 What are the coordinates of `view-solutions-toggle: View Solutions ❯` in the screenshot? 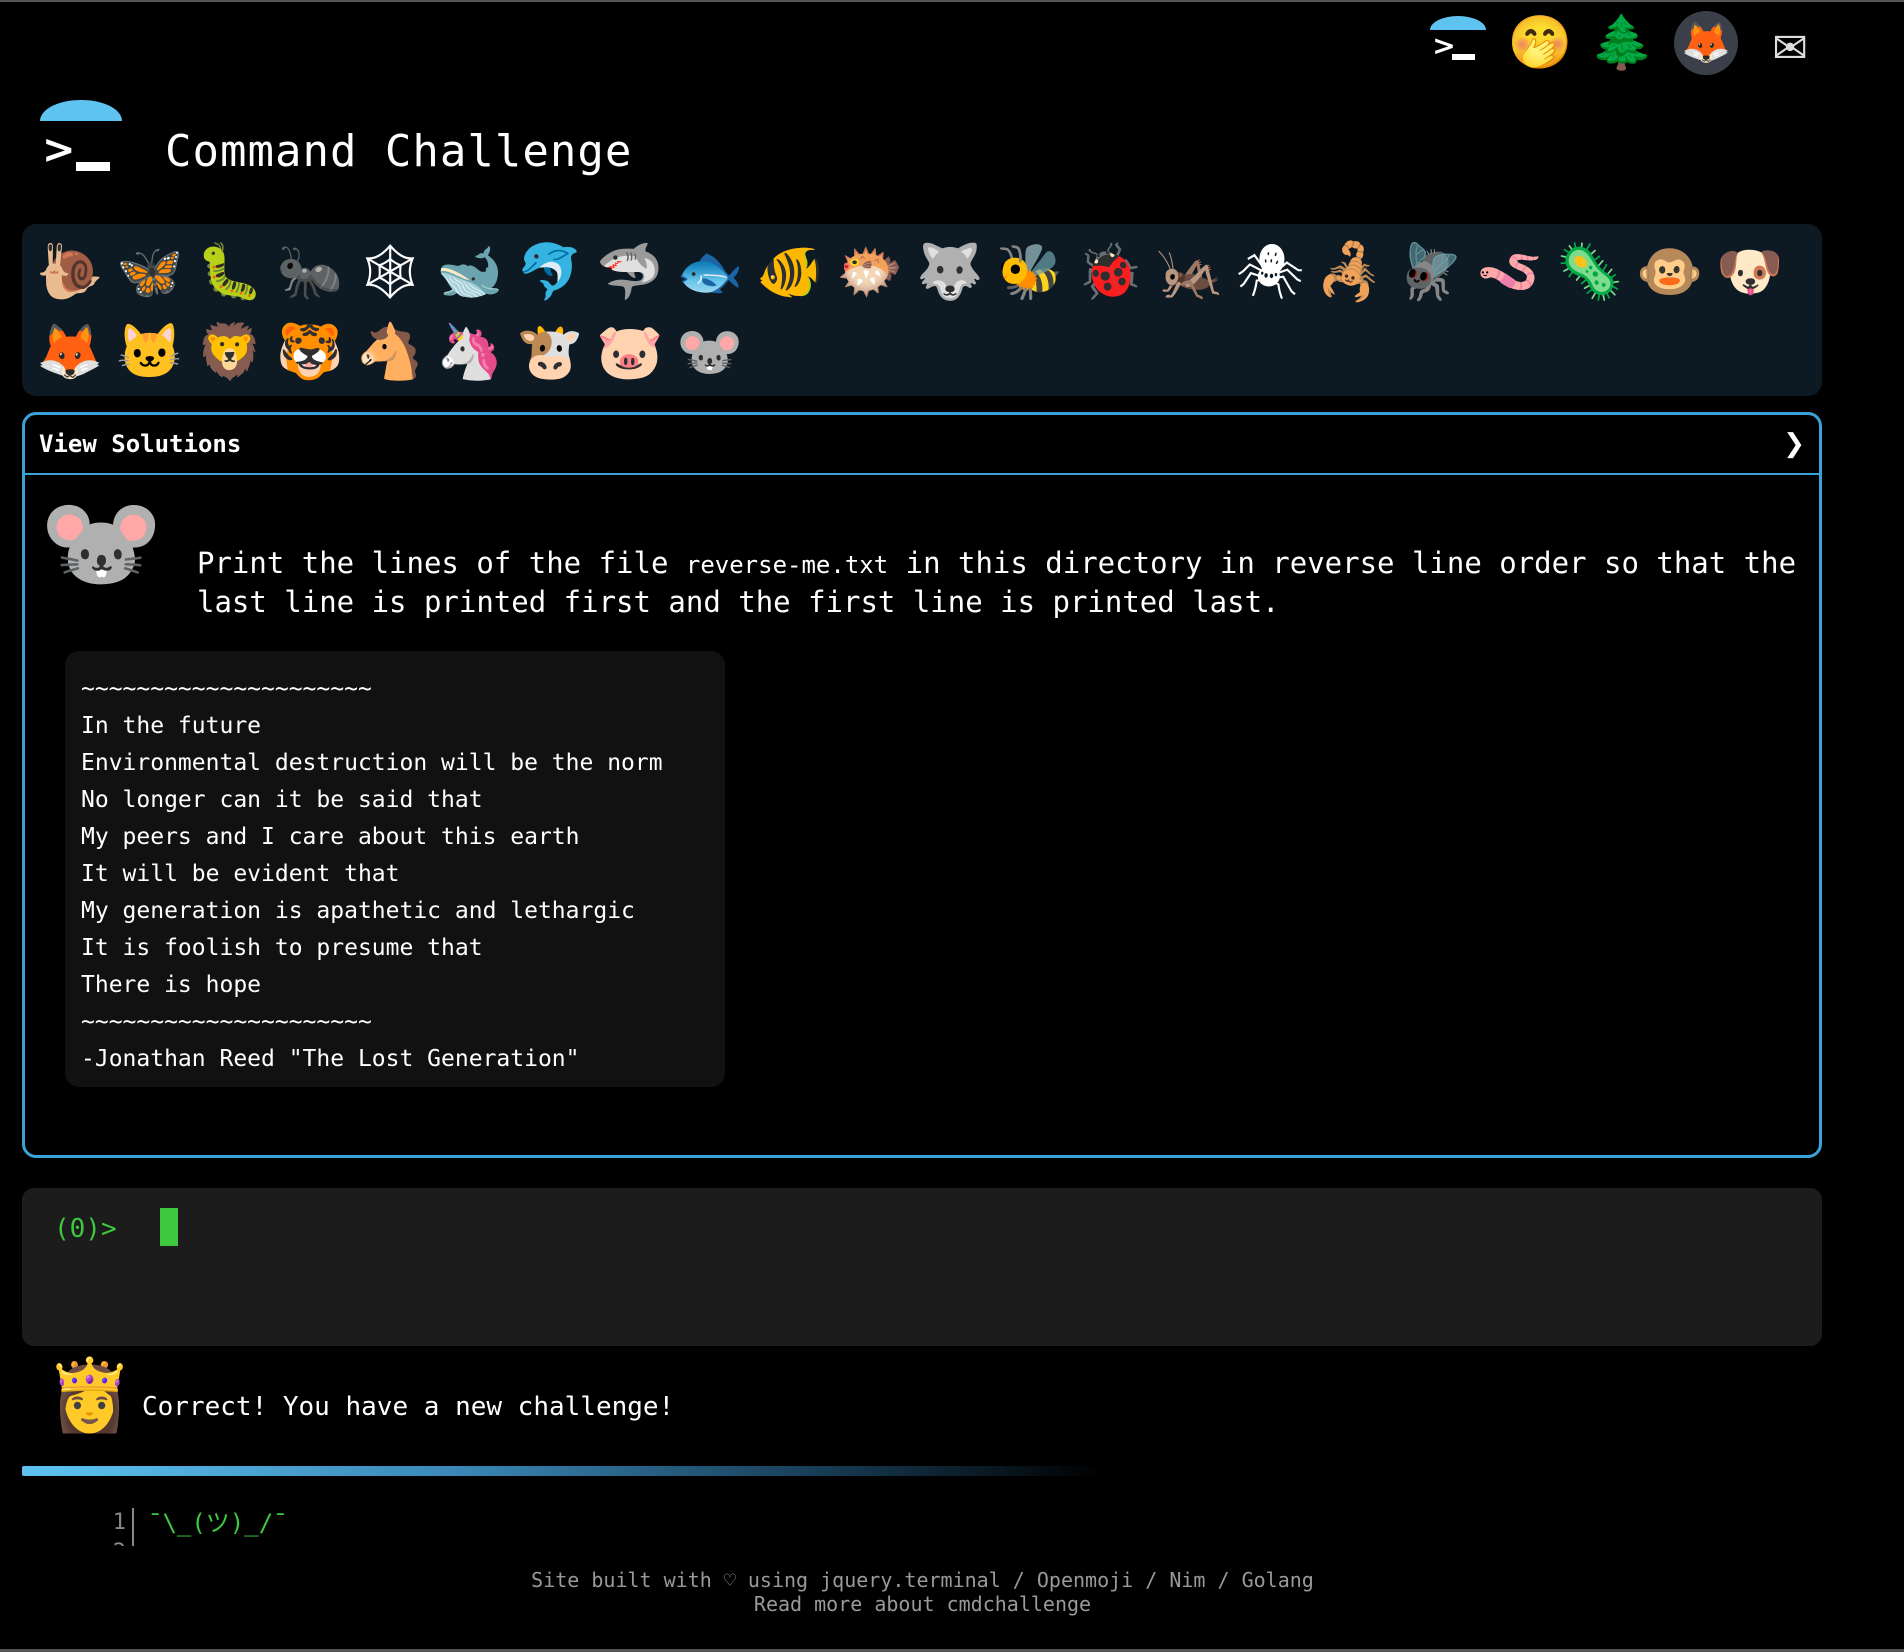 It's located at (922, 445).